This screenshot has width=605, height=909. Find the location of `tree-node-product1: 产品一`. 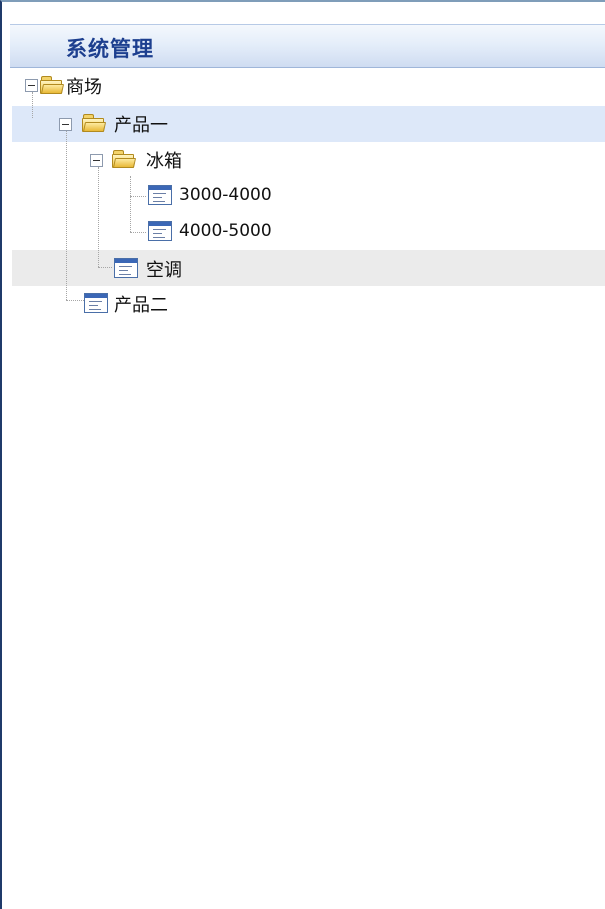

tree-node-product1: 产品一 is located at coordinates (122, 123).